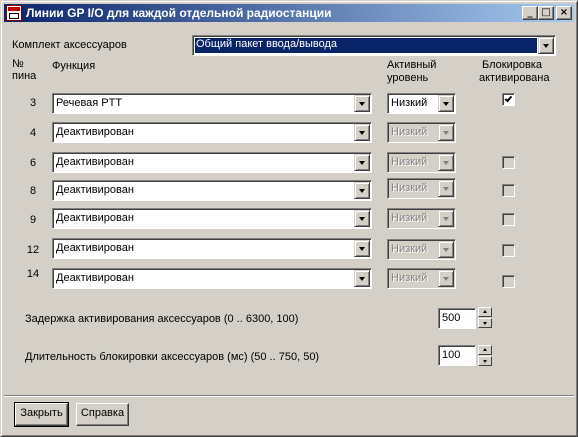  Describe the element at coordinates (457, 318) in the screenshot. I see `delay-input: 500` at that location.